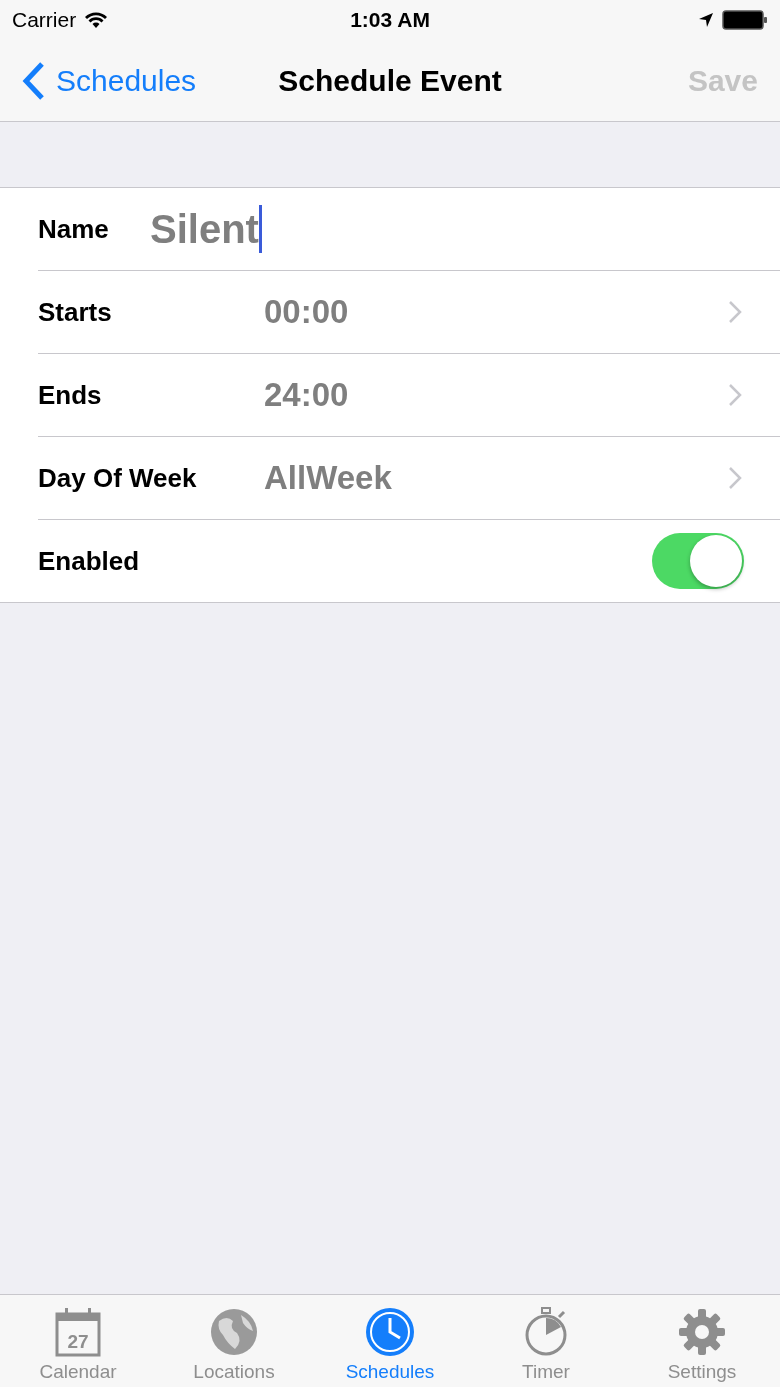  Describe the element at coordinates (96, 20) in the screenshot. I see `wifi-icon` at that location.